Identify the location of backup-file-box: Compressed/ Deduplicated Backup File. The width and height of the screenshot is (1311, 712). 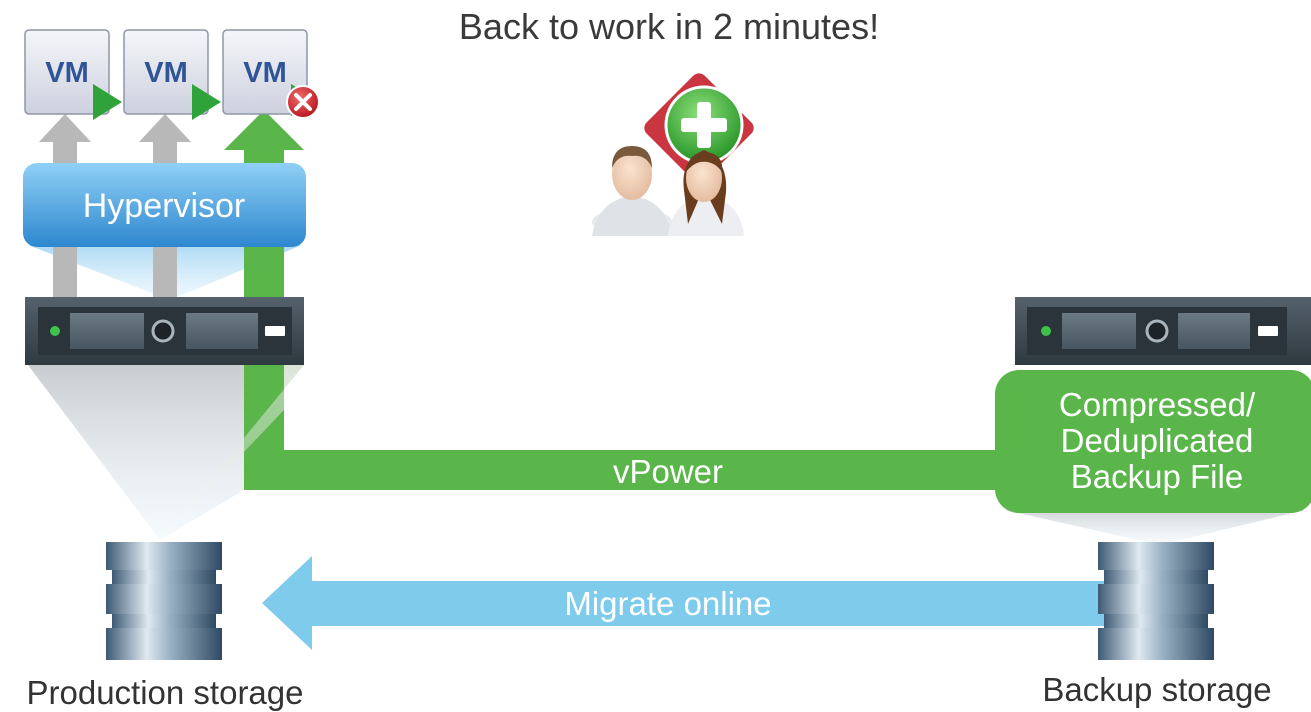
(1153, 441).